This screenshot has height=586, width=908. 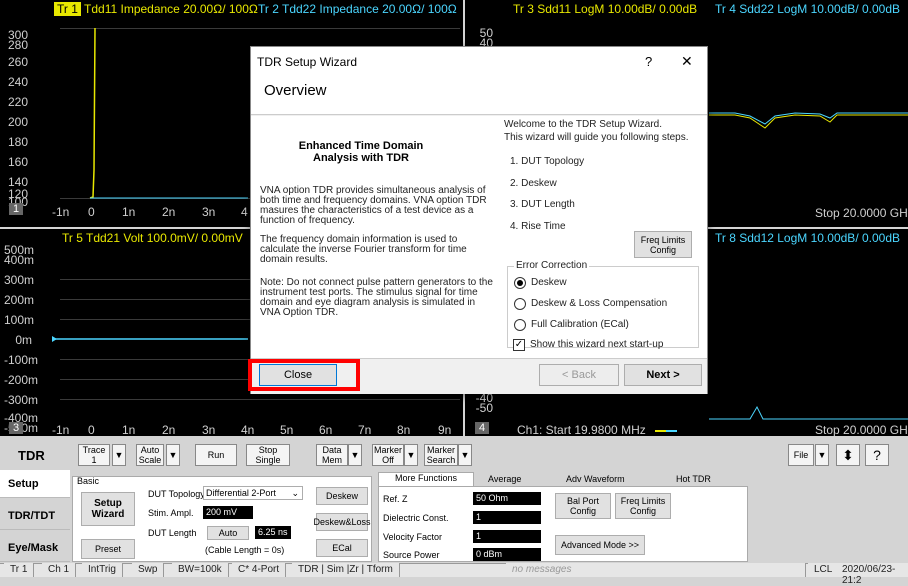 What do you see at coordinates (16, 209) in the screenshot?
I see `pane1-number: 1` at bounding box center [16, 209].